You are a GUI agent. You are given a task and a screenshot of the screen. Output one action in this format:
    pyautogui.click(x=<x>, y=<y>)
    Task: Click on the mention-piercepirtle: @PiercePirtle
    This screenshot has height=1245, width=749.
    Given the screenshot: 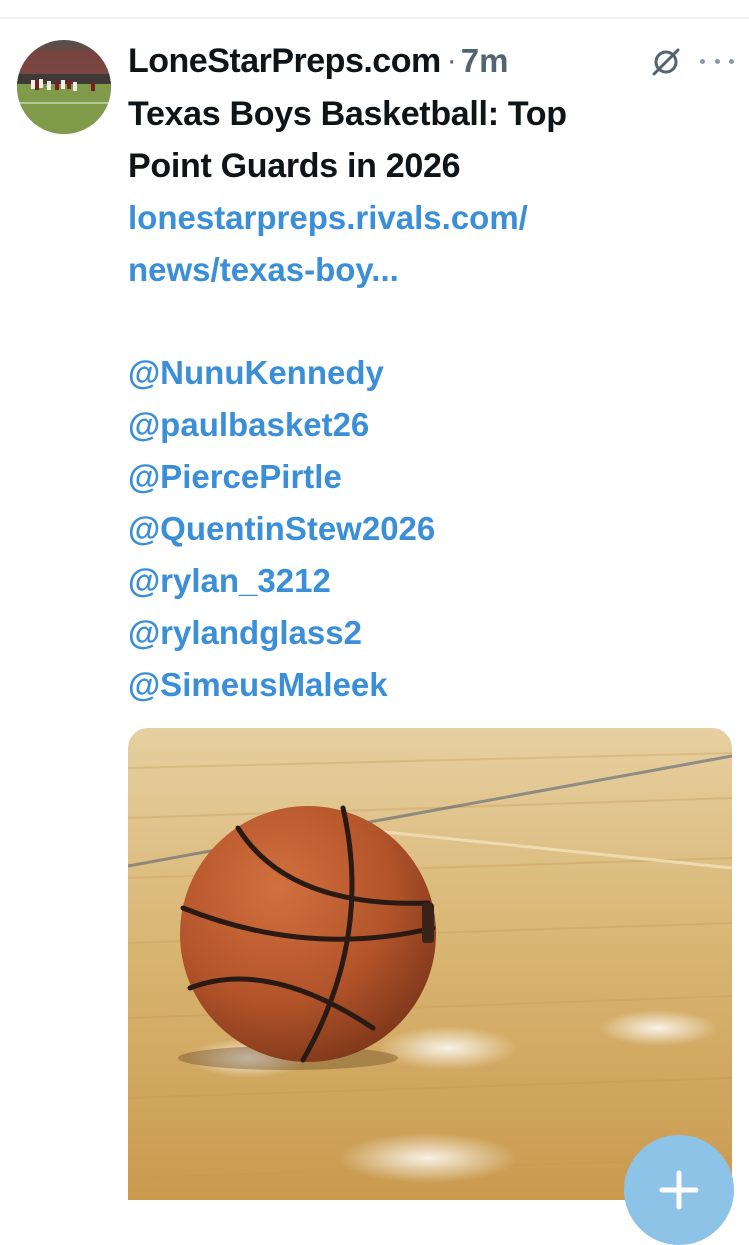 What is the action you would take?
    pyautogui.click(x=281, y=477)
    